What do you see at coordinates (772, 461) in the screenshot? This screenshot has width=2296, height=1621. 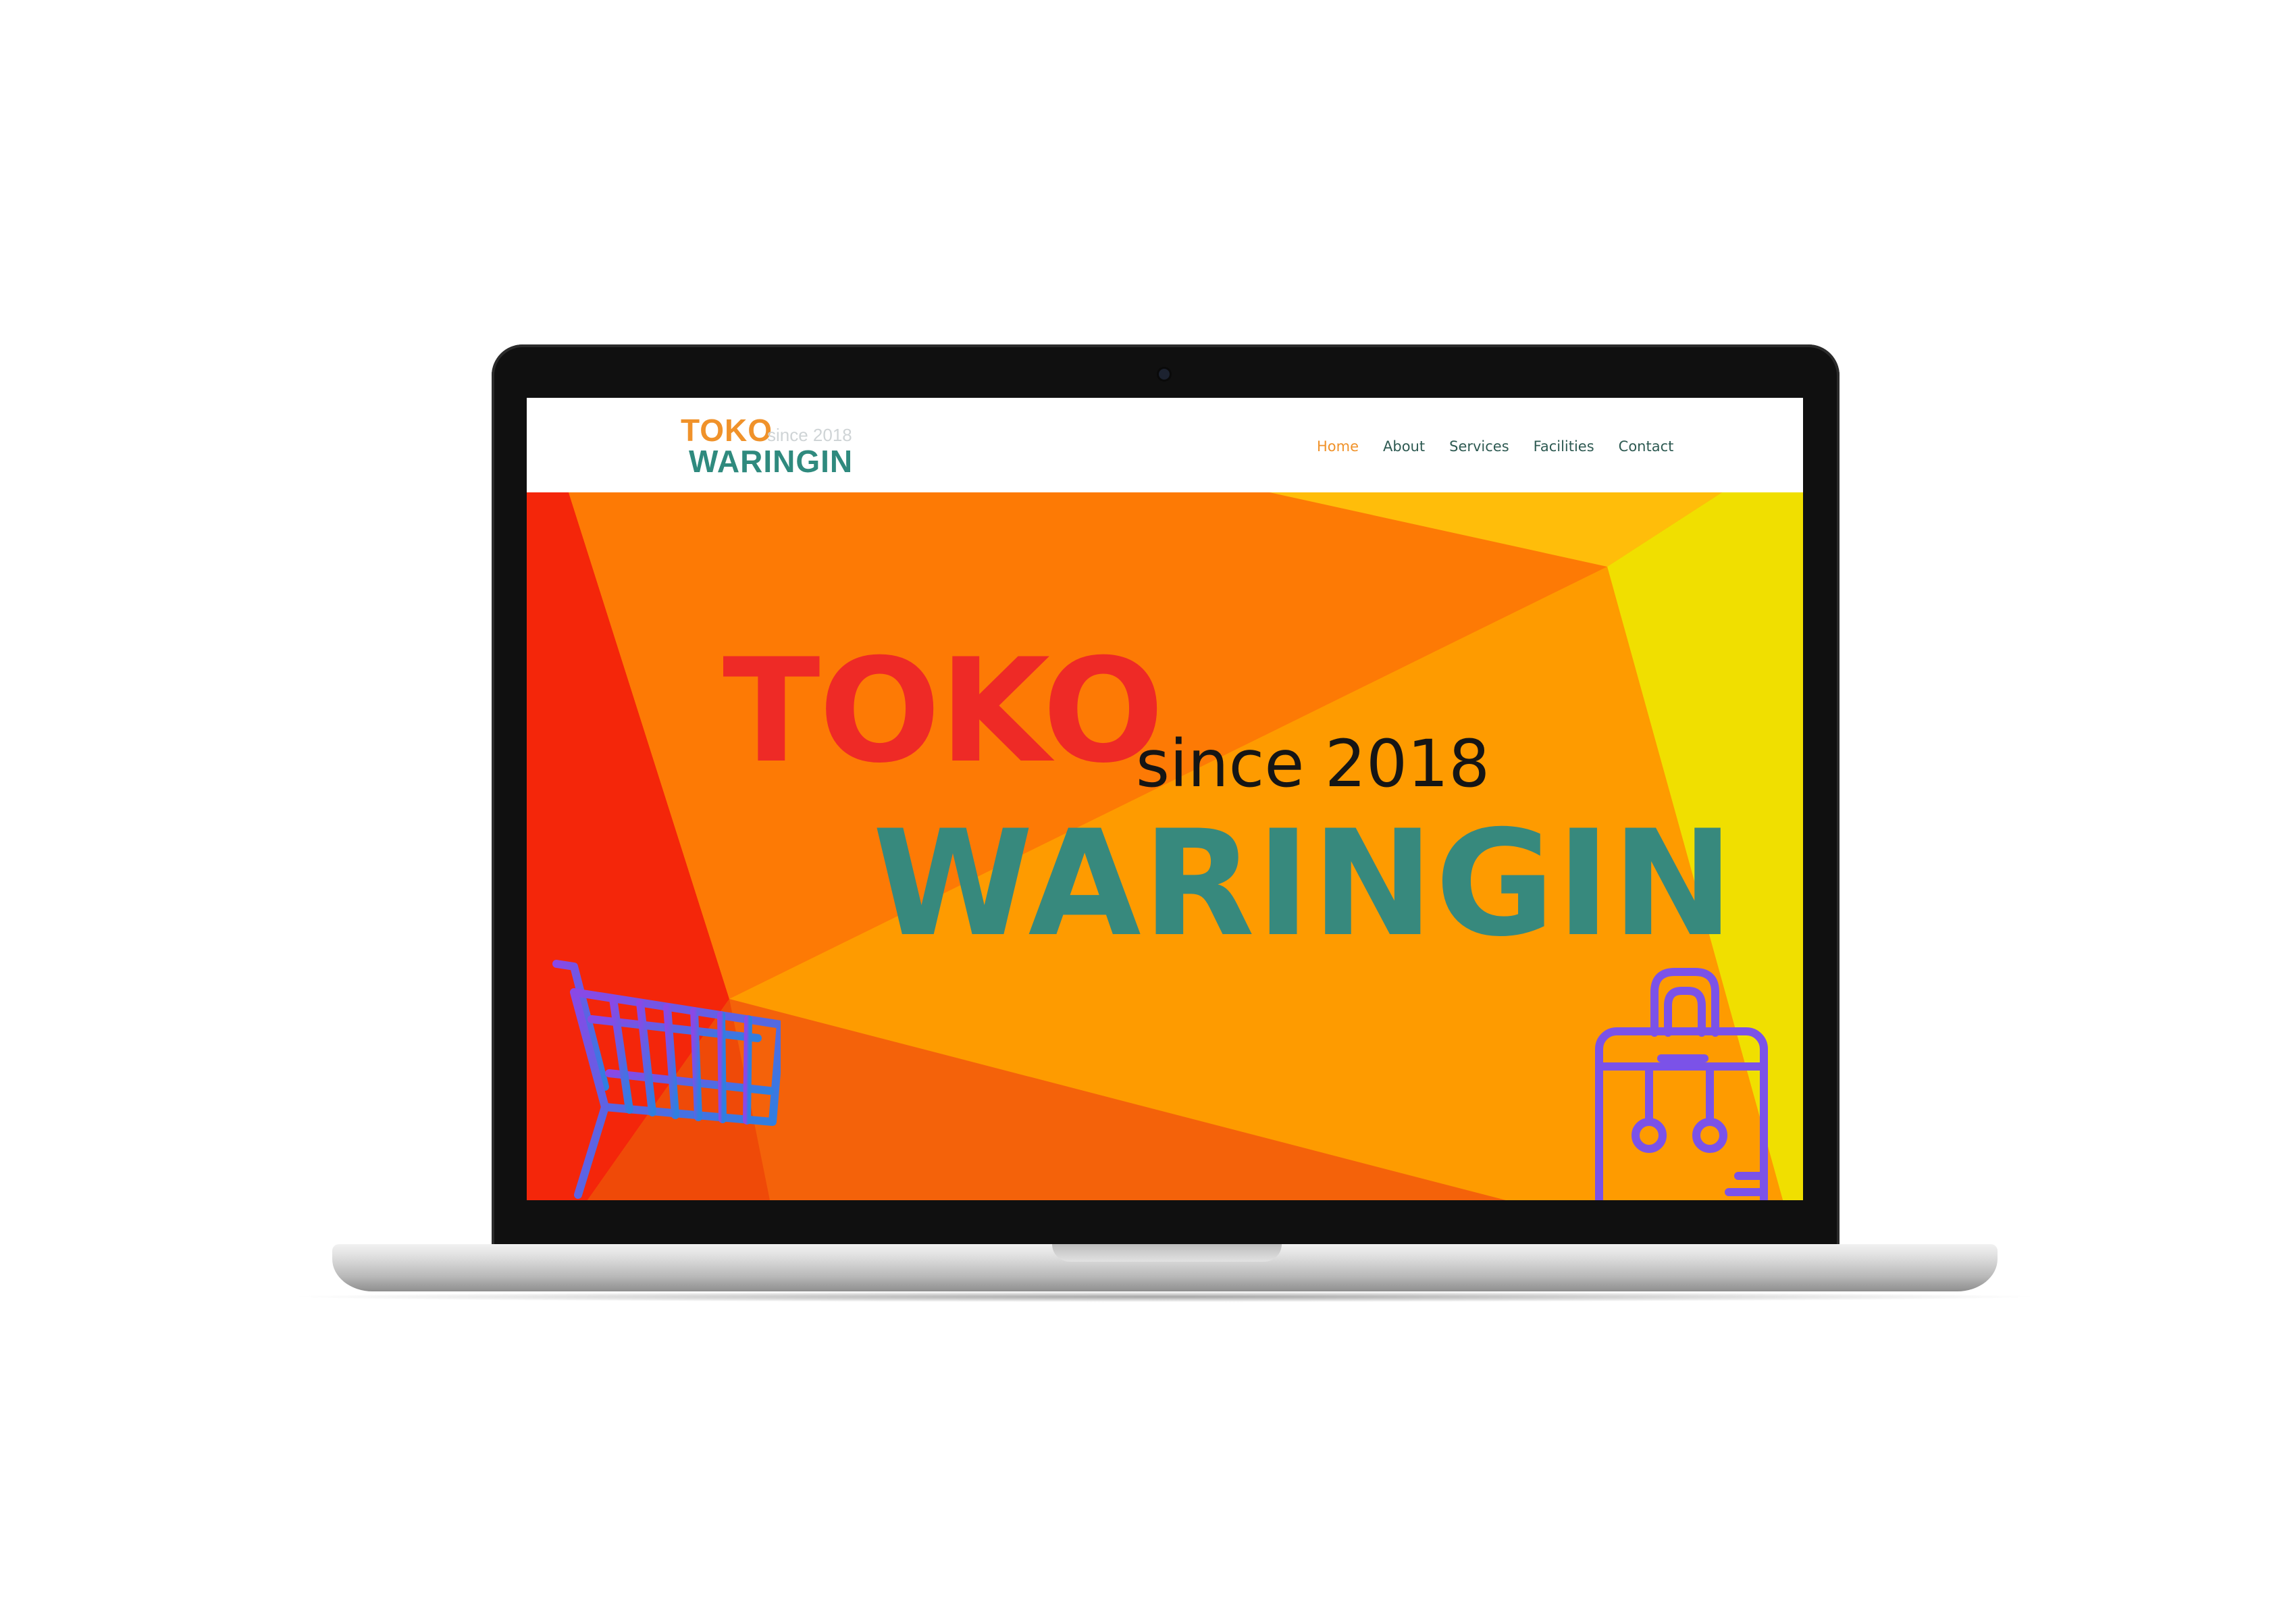 I see `logo-waringin-text: WARINGIN` at bounding box center [772, 461].